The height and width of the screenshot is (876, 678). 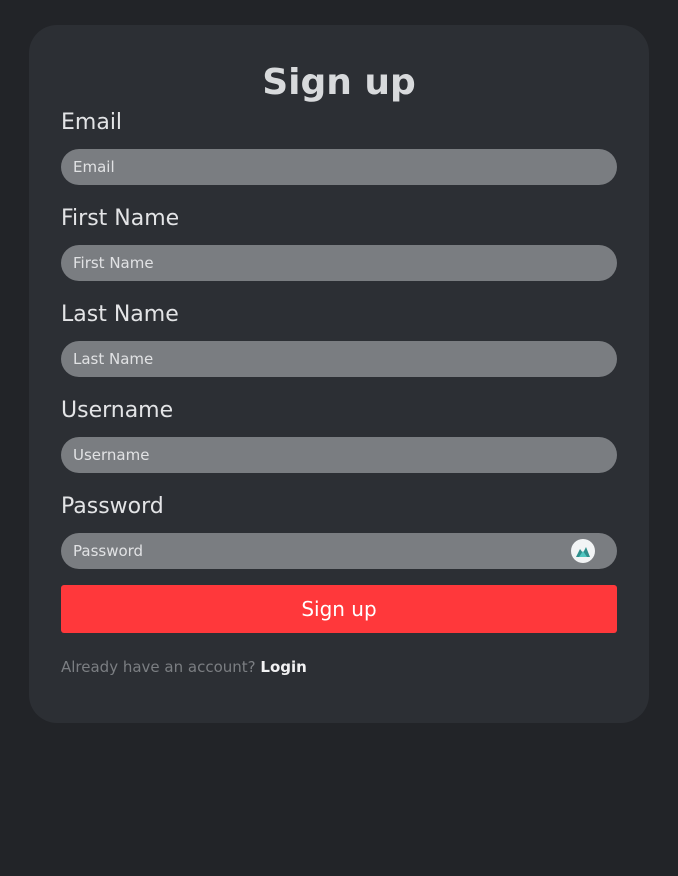 What do you see at coordinates (339, 551) in the screenshot?
I see `password-field` at bounding box center [339, 551].